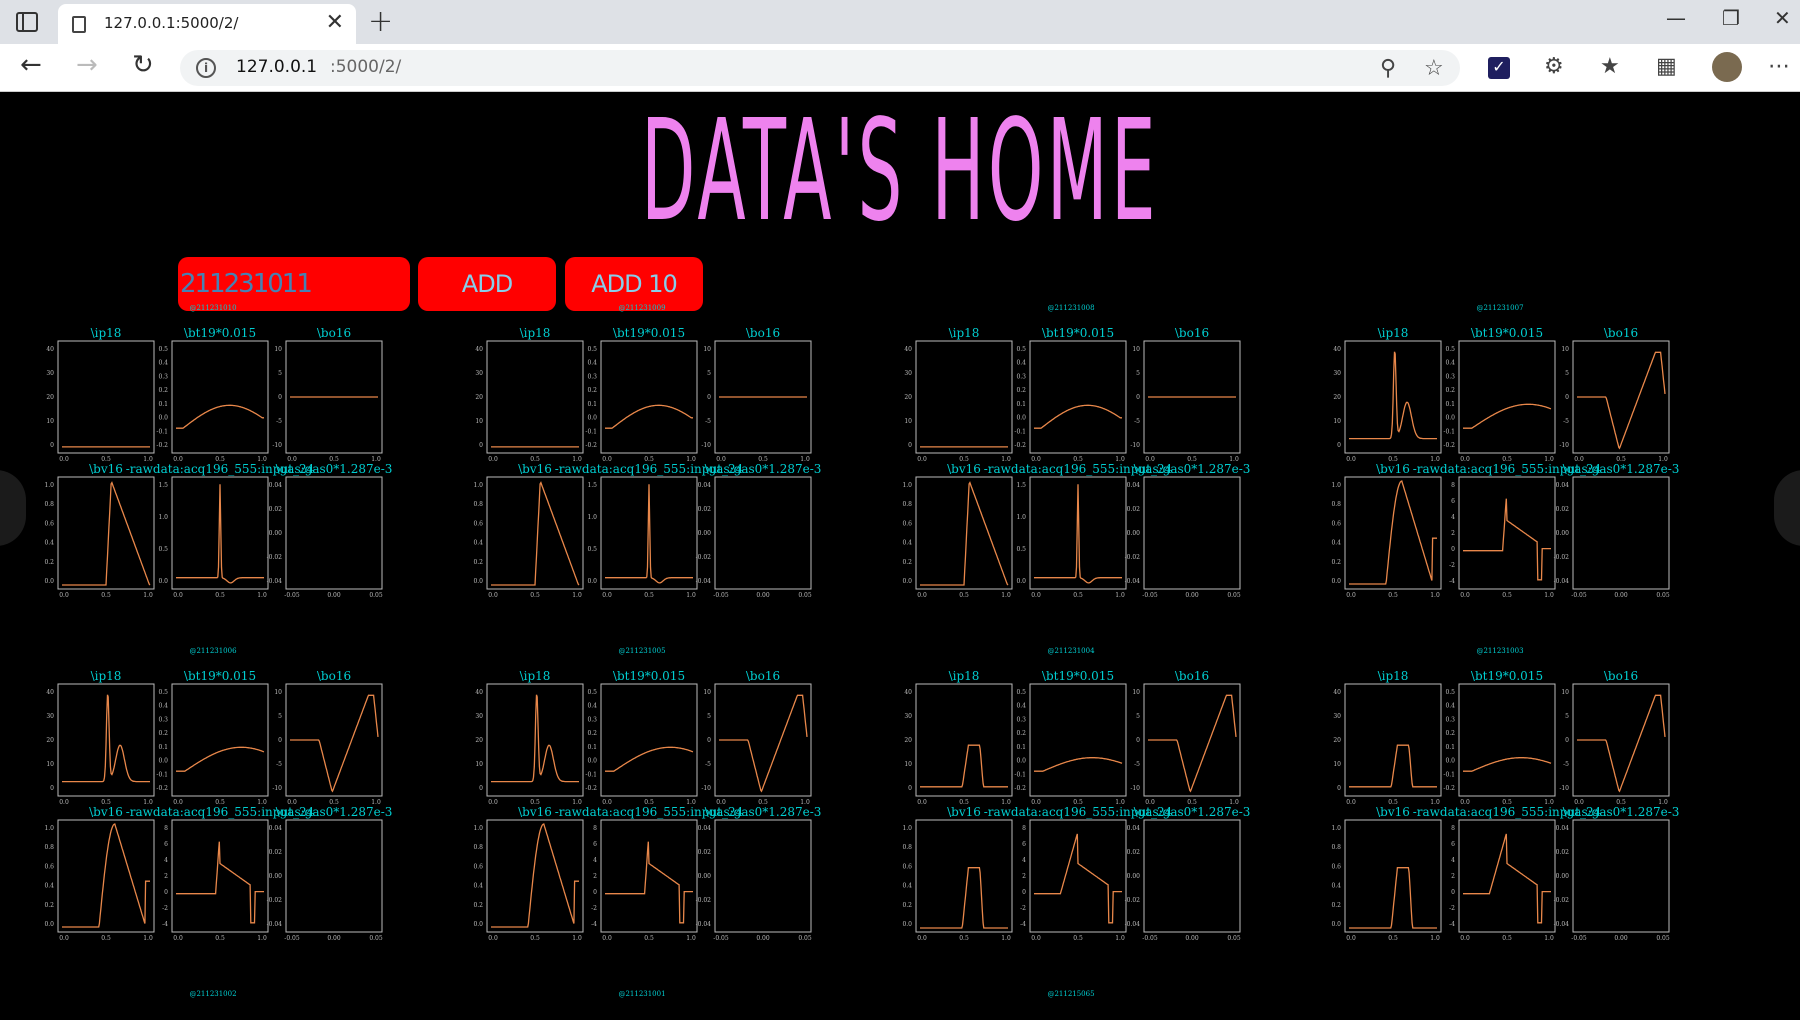 The image size is (1800, 1020). Describe the element at coordinates (1499, 68) in the screenshot. I see `extension-checkbox-icon: ✓` at that location.